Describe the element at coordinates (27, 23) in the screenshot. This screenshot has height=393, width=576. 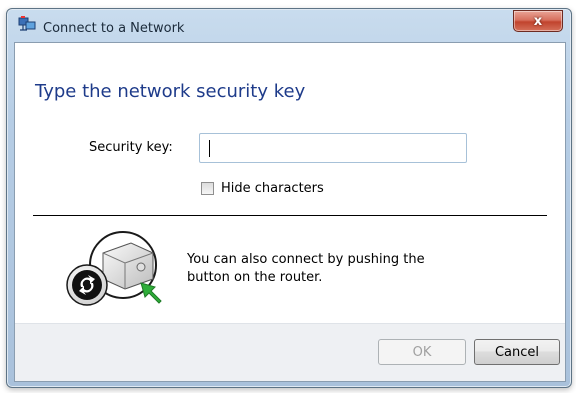
I see `network-icon` at that location.